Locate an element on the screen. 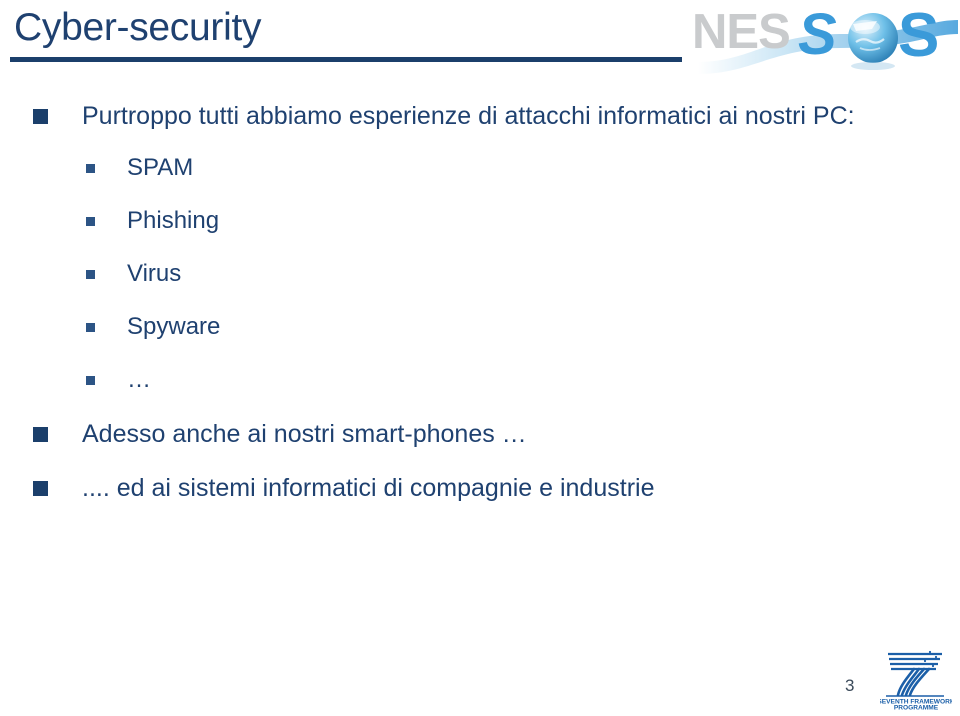 The height and width of the screenshot is (716, 960). bullet-level2: Phishing is located at coordinates (480, 221).